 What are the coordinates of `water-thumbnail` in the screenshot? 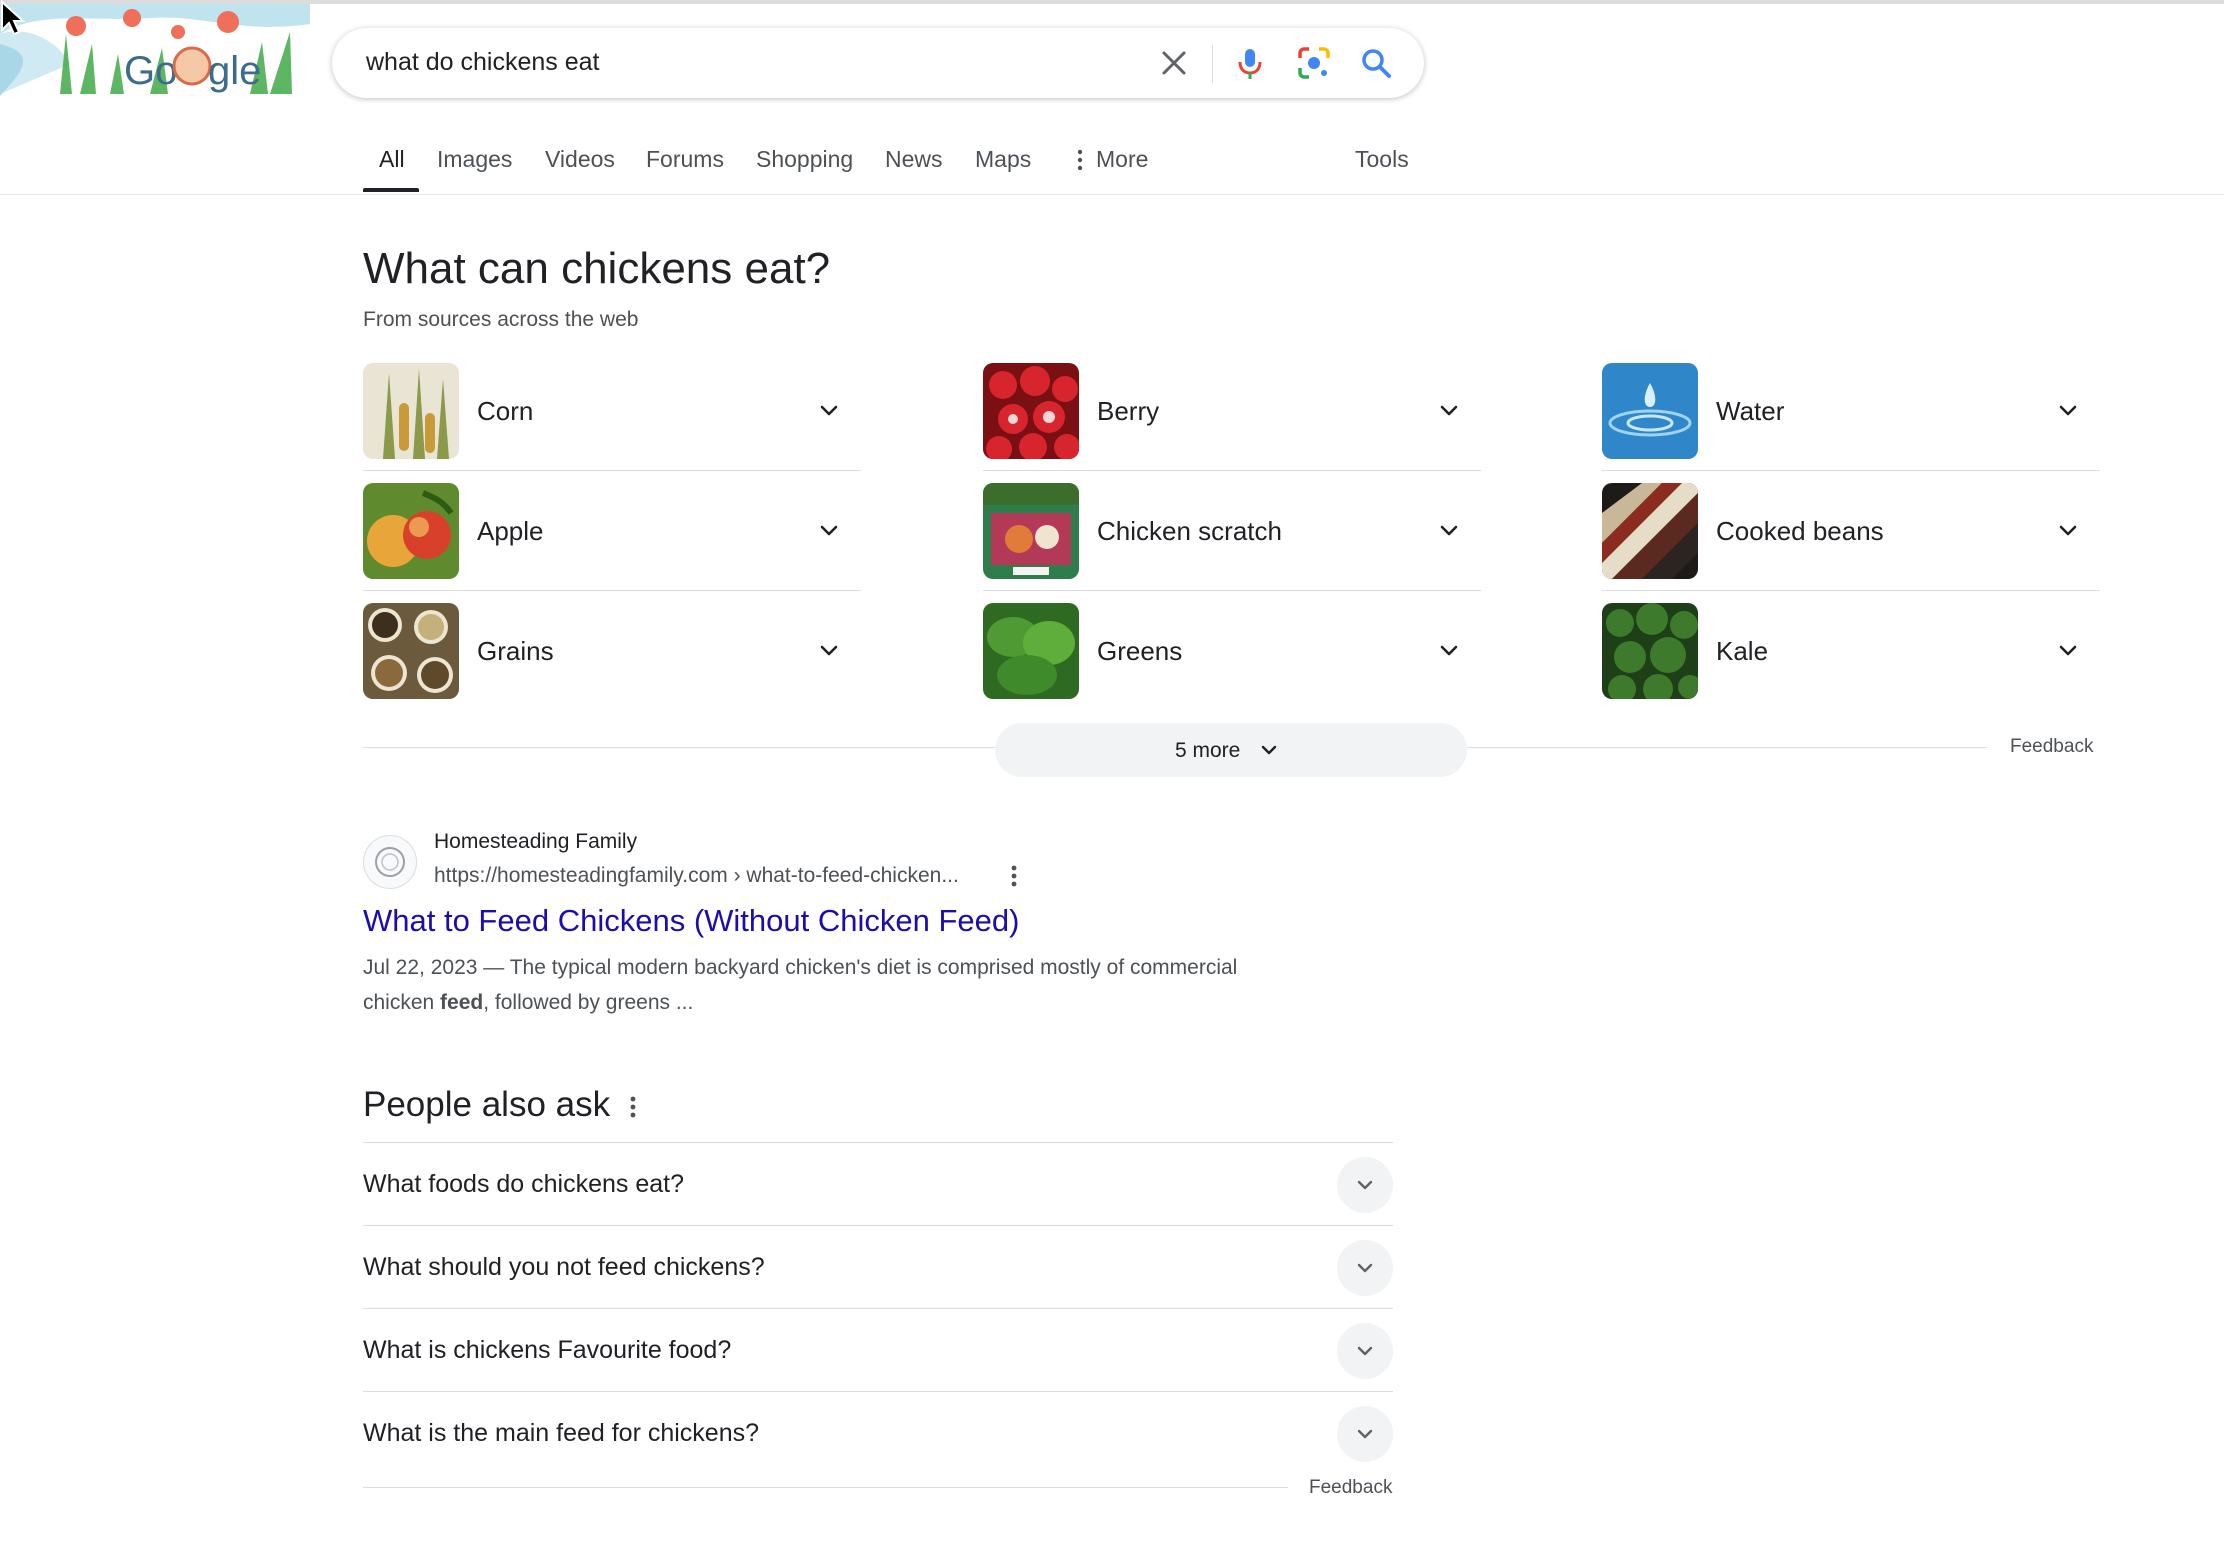 It's located at (1650, 411).